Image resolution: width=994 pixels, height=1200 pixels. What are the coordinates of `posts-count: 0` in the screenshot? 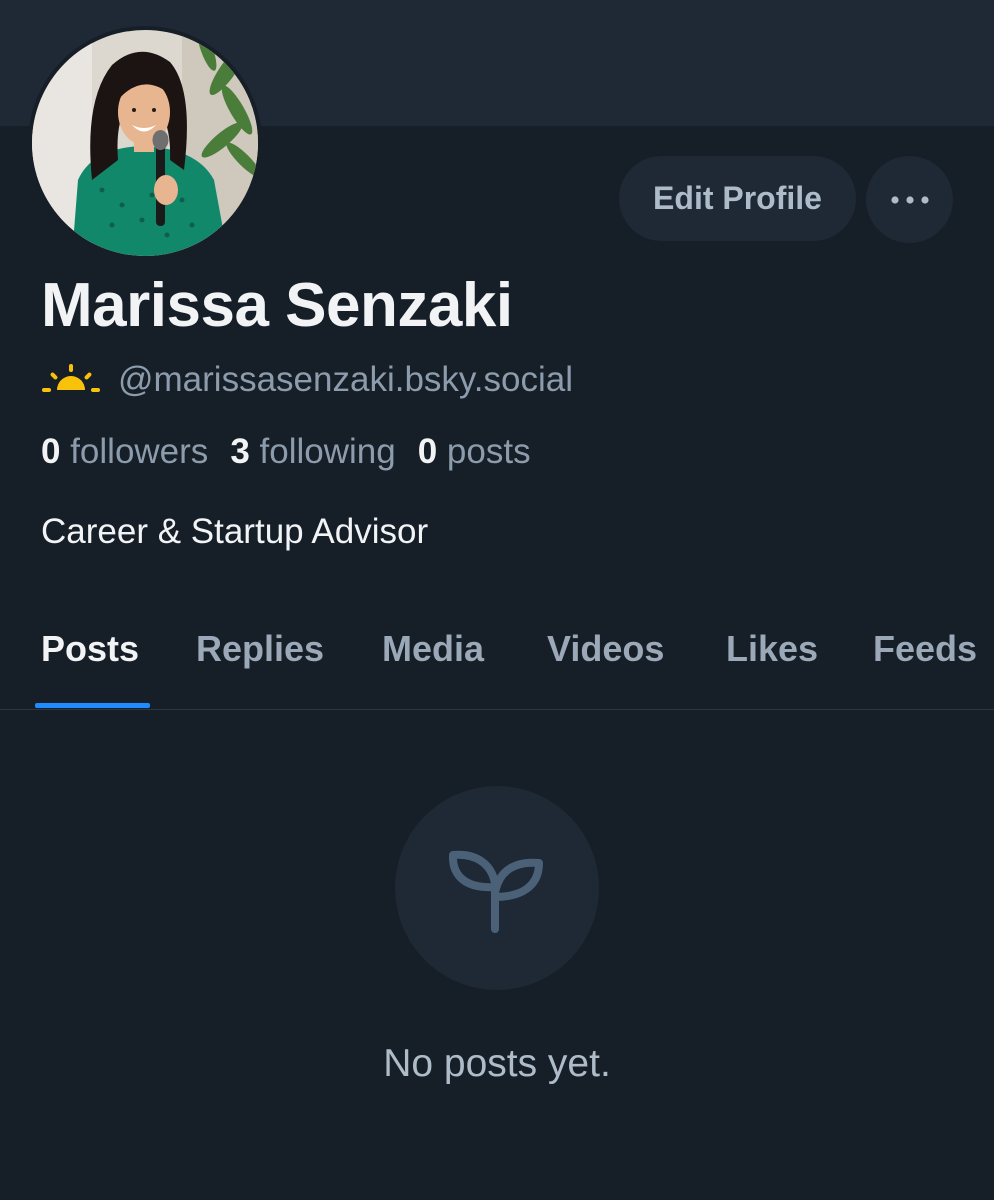 It's located at (427, 451).